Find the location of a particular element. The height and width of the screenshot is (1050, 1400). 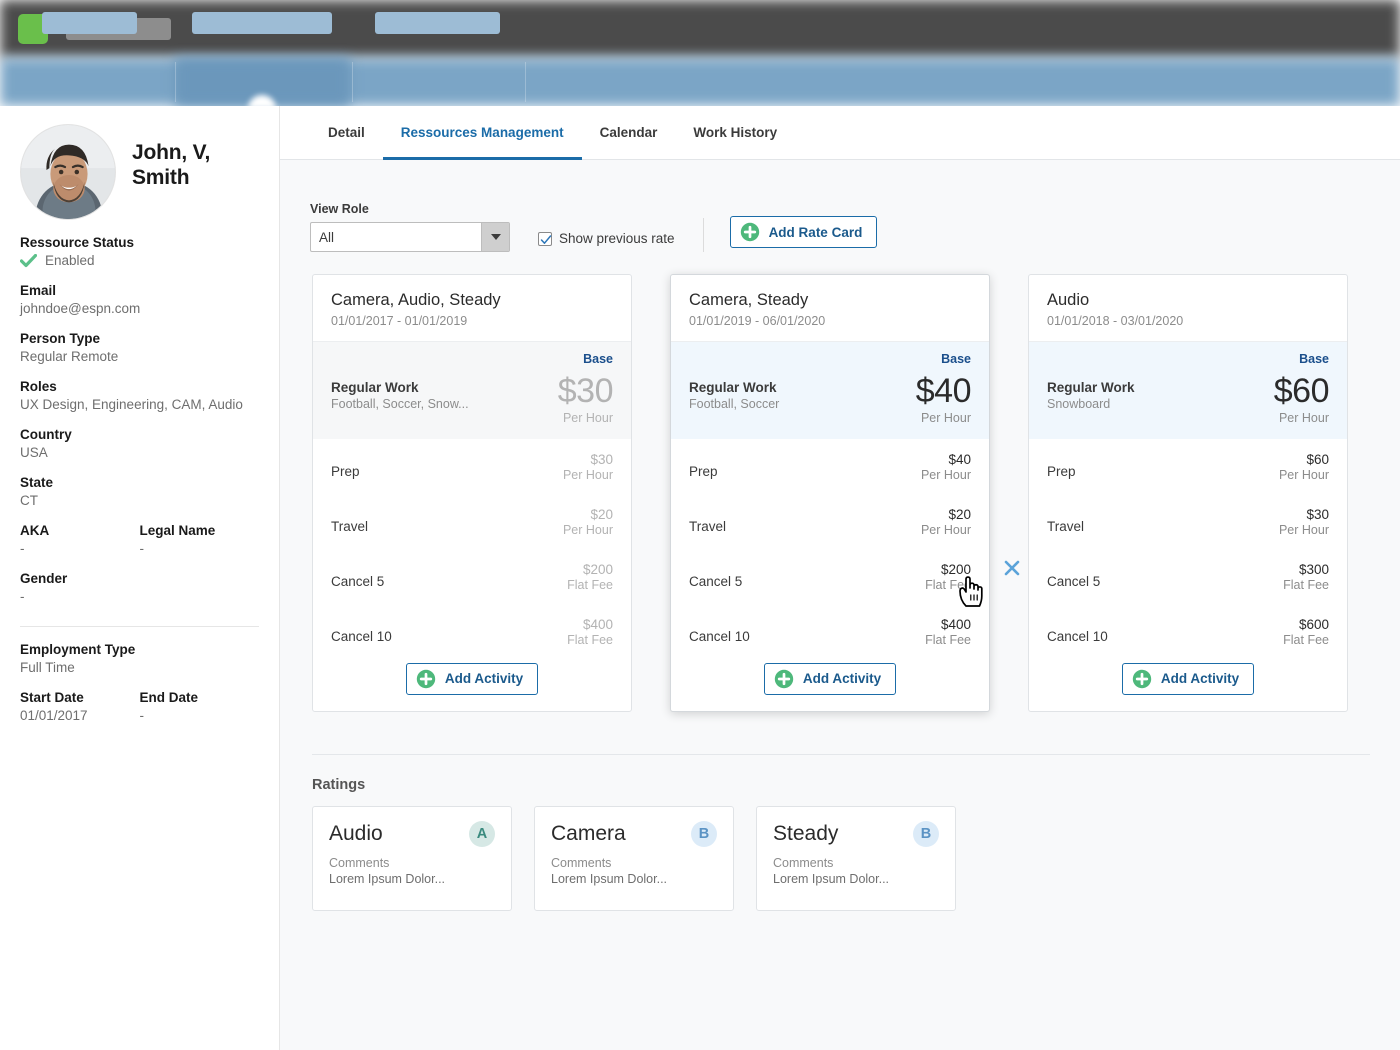

page-title: John, V, Smith is located at coordinates (171, 165).